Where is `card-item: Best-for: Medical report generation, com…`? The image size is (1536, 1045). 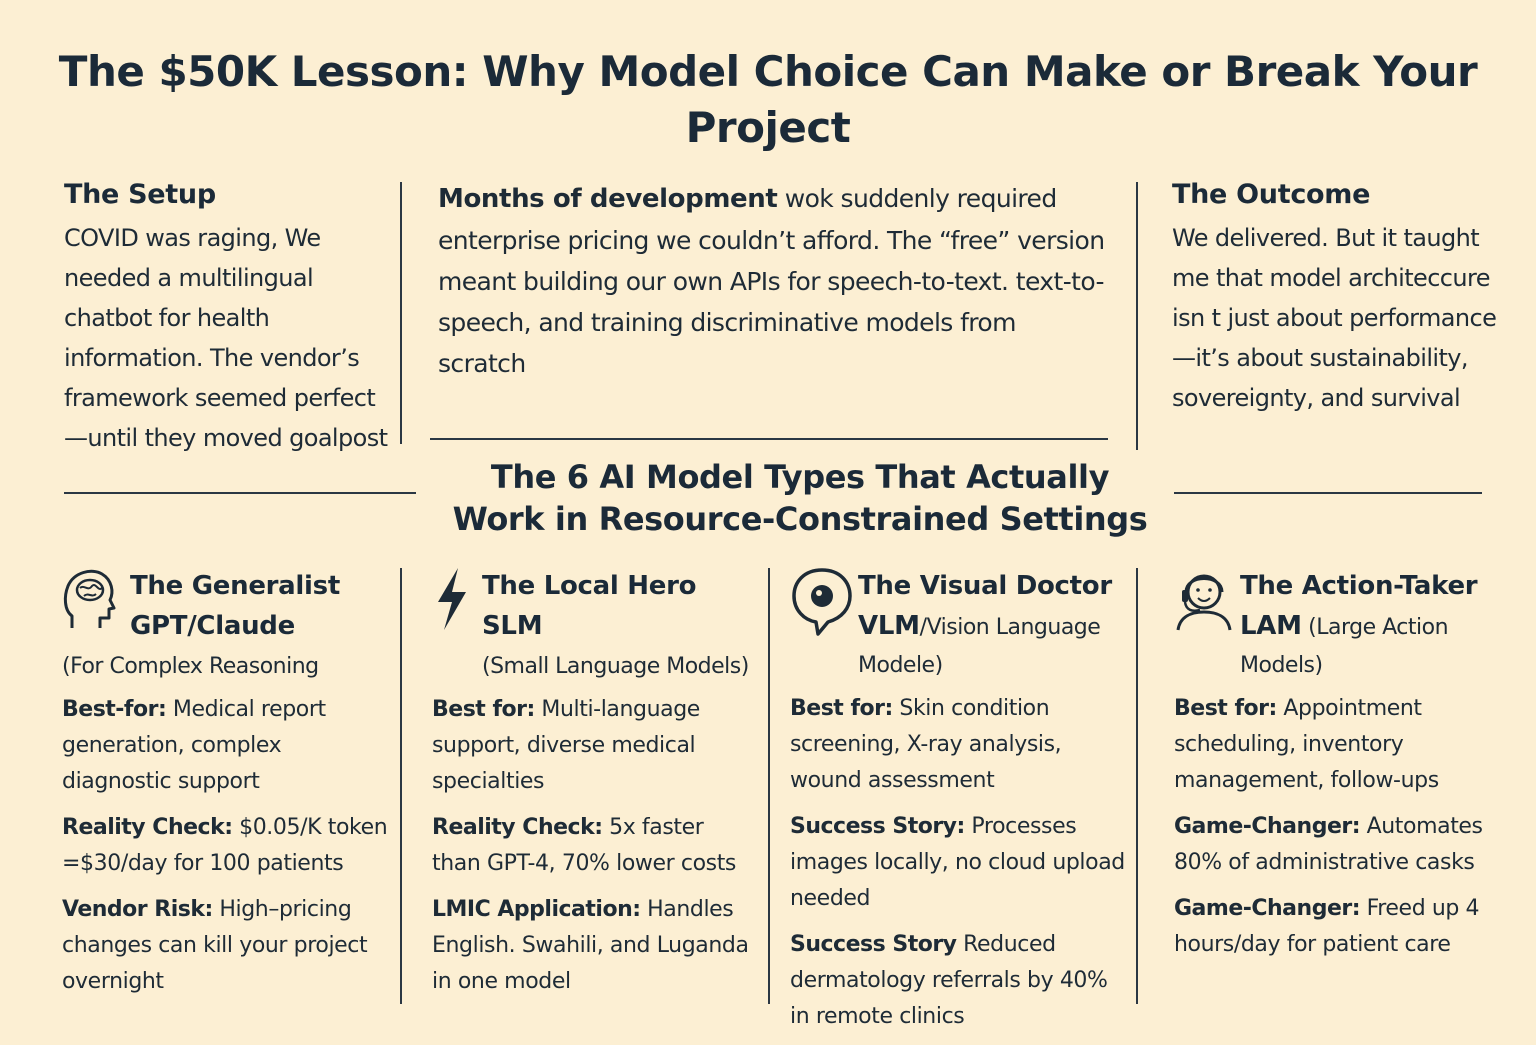
card-item: Best-for: Medical report generation, com… is located at coordinates (227, 746).